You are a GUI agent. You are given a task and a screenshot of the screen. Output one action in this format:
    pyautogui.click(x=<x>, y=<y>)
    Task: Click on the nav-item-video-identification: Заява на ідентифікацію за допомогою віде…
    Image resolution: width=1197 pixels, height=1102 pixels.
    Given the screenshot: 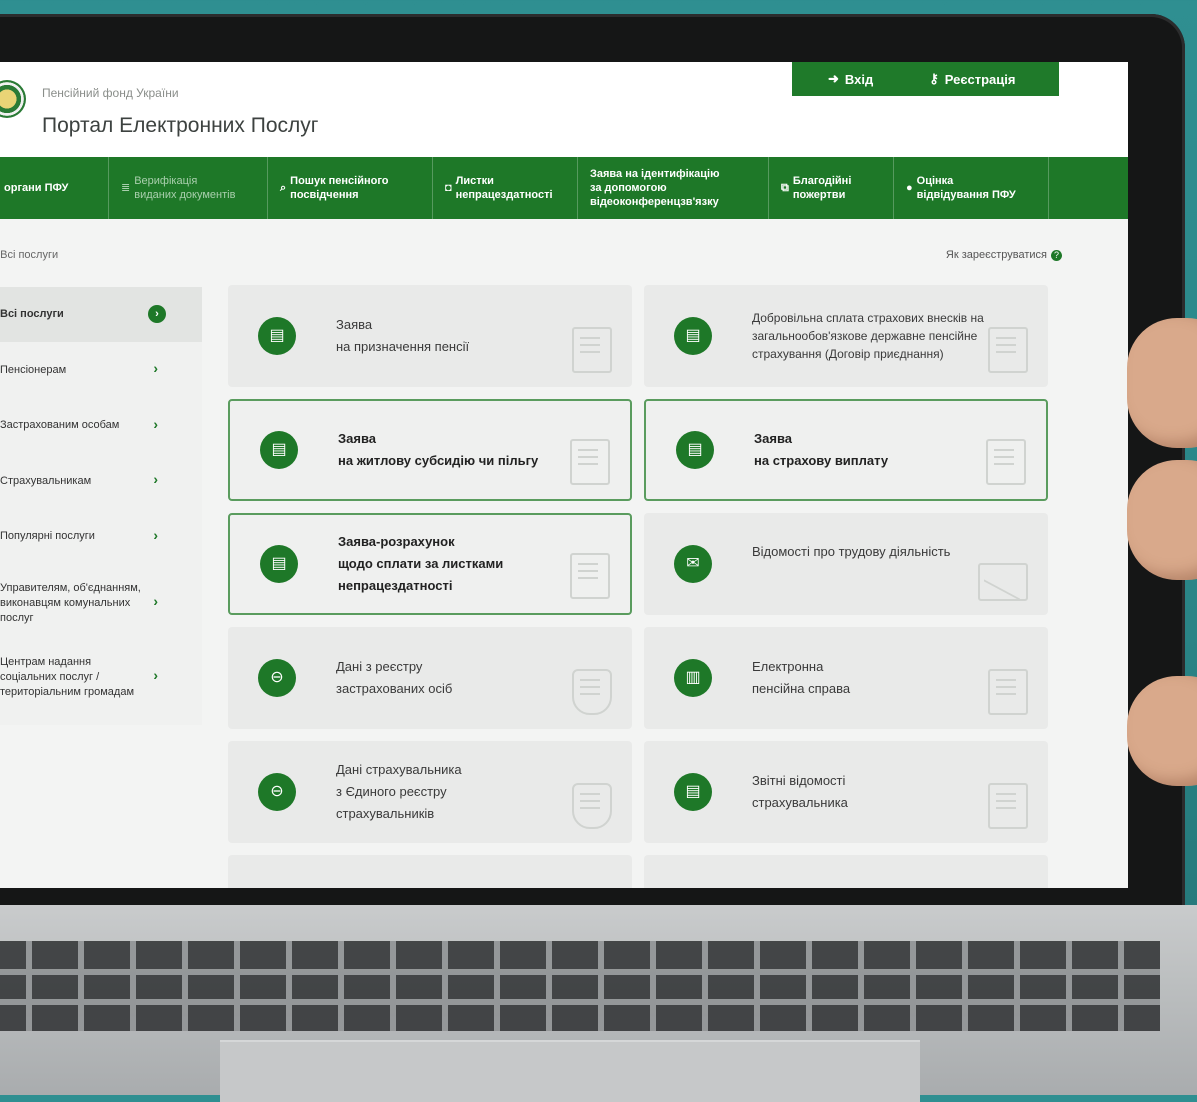 What is the action you would take?
    pyautogui.click(x=673, y=188)
    